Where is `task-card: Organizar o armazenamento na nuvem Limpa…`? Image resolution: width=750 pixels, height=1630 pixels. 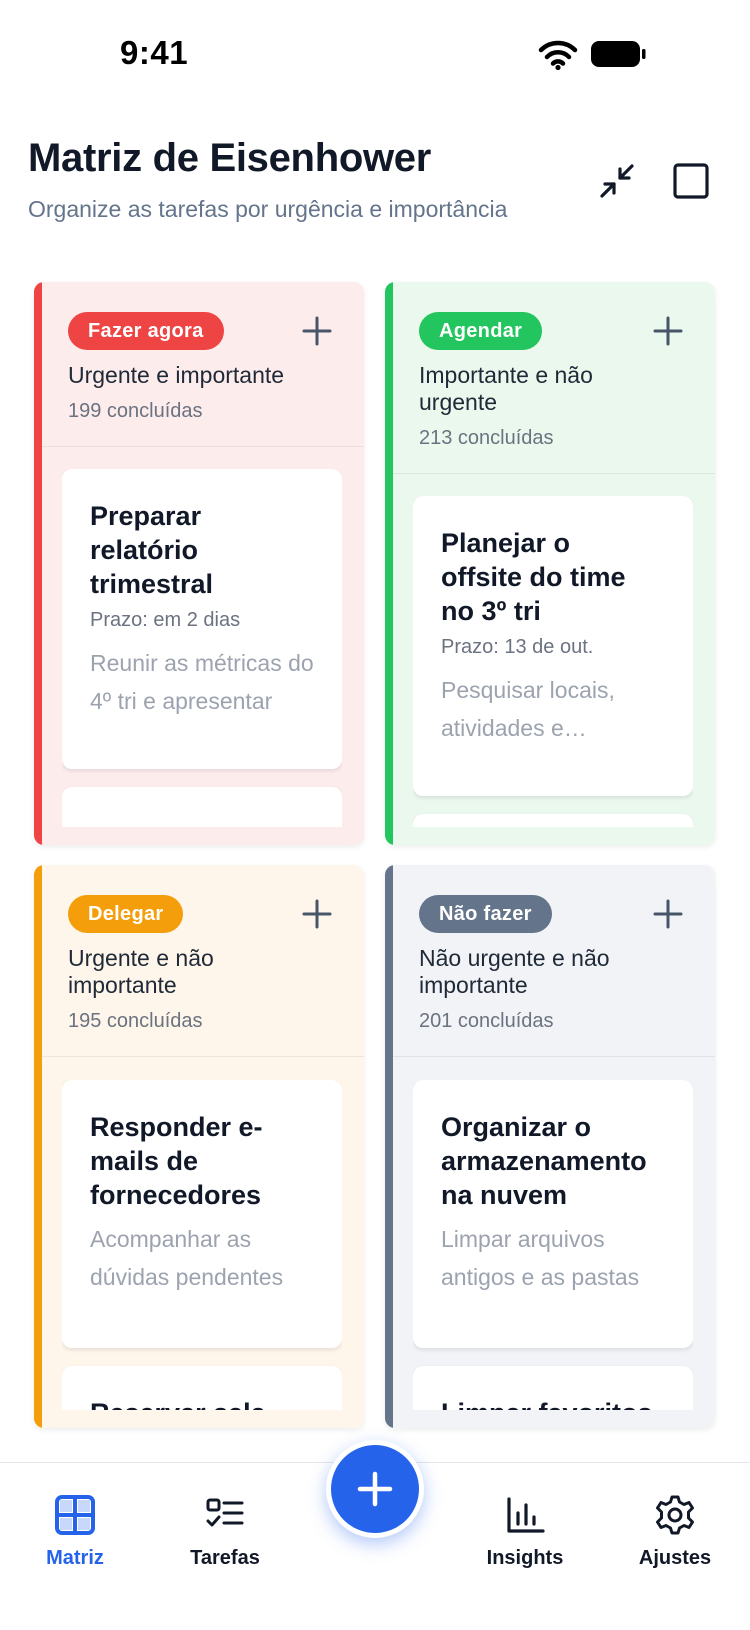
task-card: Organizar o armazenamento na nuvem Limpa… is located at coordinates (553, 1214).